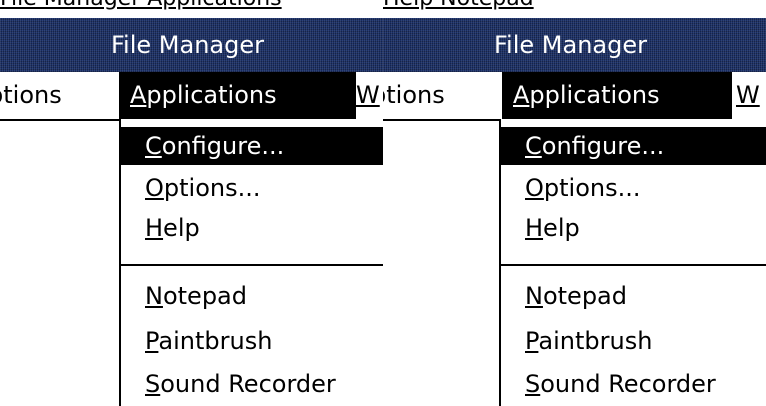  Describe the element at coordinates (141, 5) in the screenshot. I see `top-cropped-text: File Manager Applications` at that location.